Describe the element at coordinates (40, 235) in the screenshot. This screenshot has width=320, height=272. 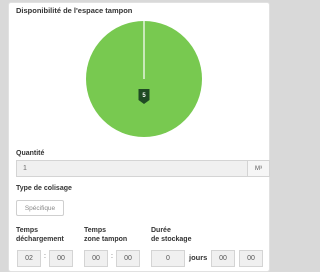
I see `unloading-time-label: Temps déchargement` at that location.